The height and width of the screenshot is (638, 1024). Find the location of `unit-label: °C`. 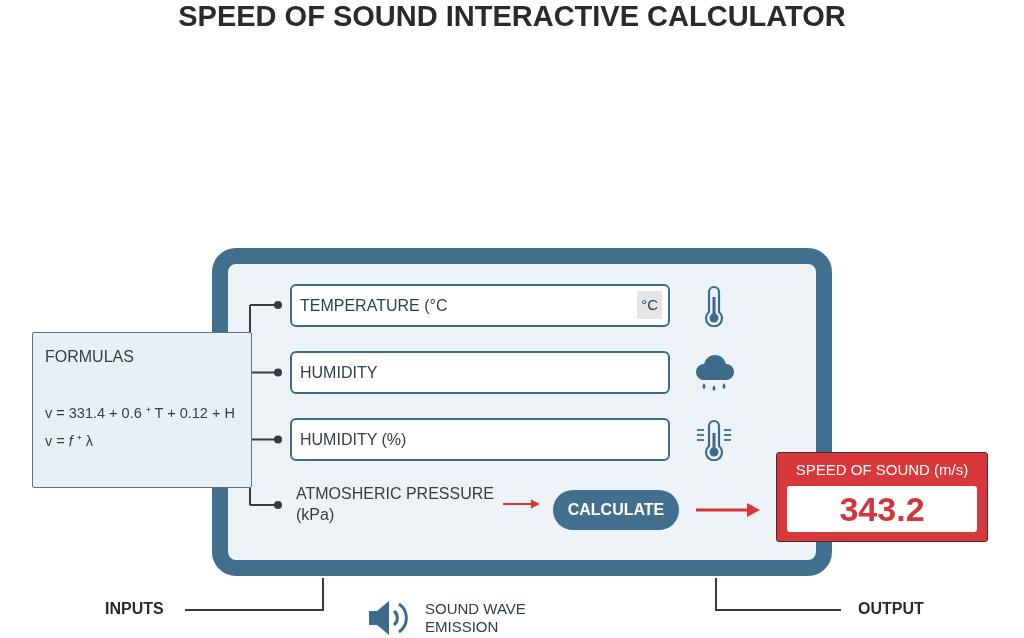

unit-label: °C is located at coordinates (649, 305).